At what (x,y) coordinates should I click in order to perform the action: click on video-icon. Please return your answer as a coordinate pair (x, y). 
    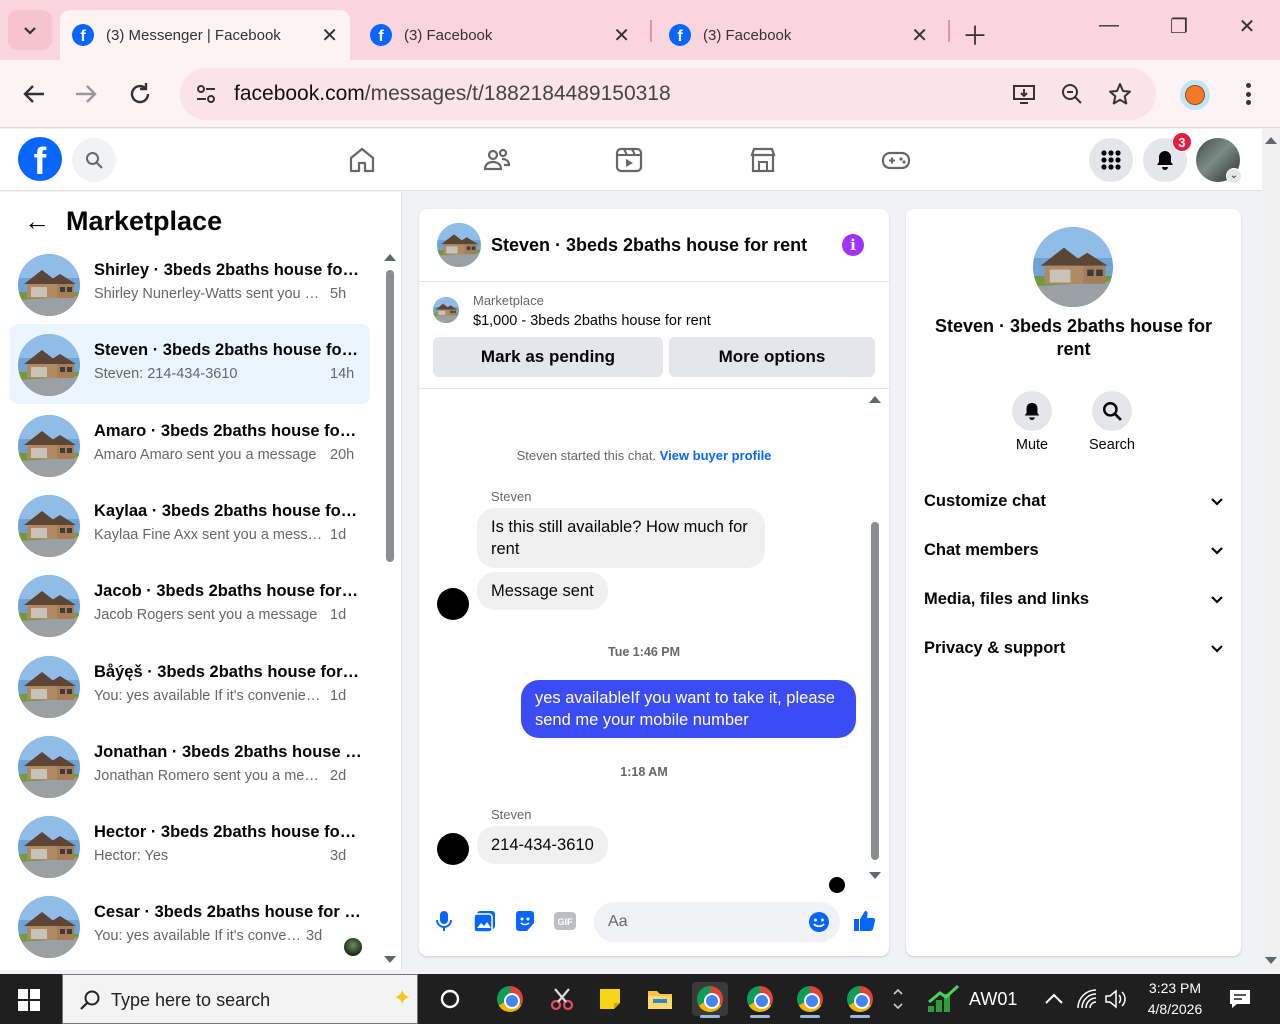
    Looking at the image, I should click on (629, 160).